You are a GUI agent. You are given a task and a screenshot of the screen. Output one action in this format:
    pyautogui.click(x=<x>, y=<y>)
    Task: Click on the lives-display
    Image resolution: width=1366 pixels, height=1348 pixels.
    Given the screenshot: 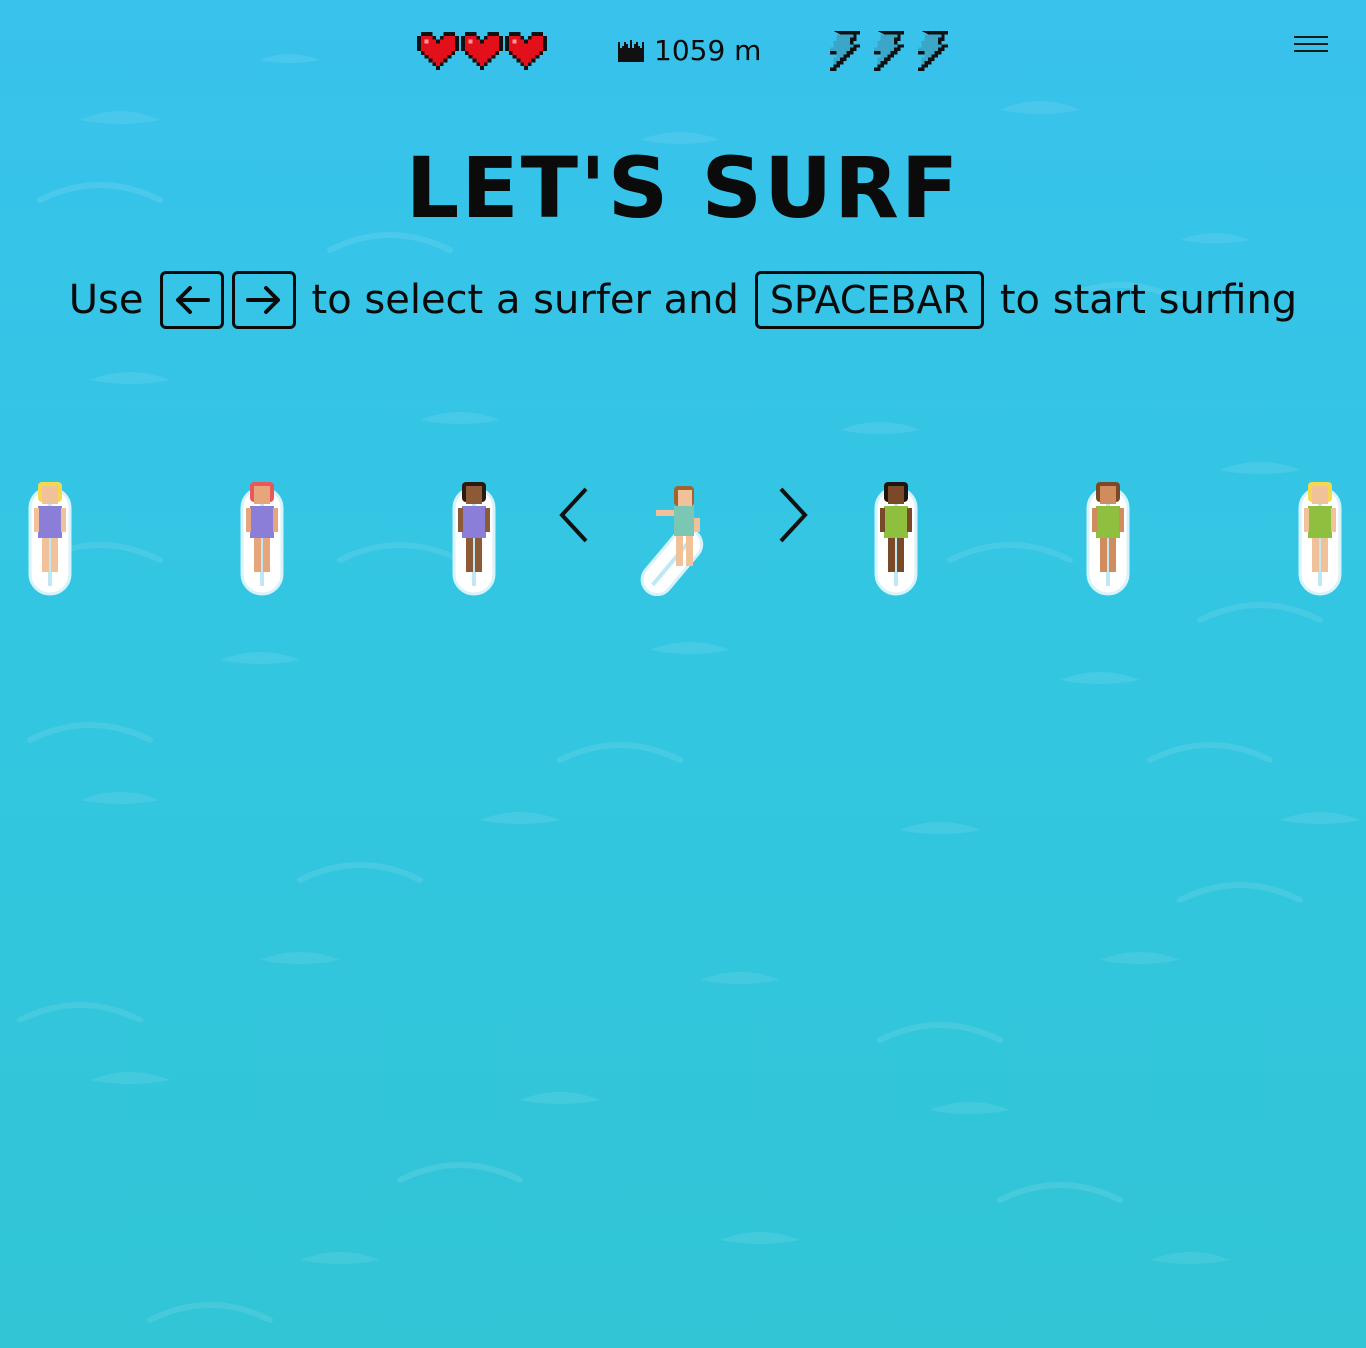 What is the action you would take?
    pyautogui.click(x=482, y=51)
    